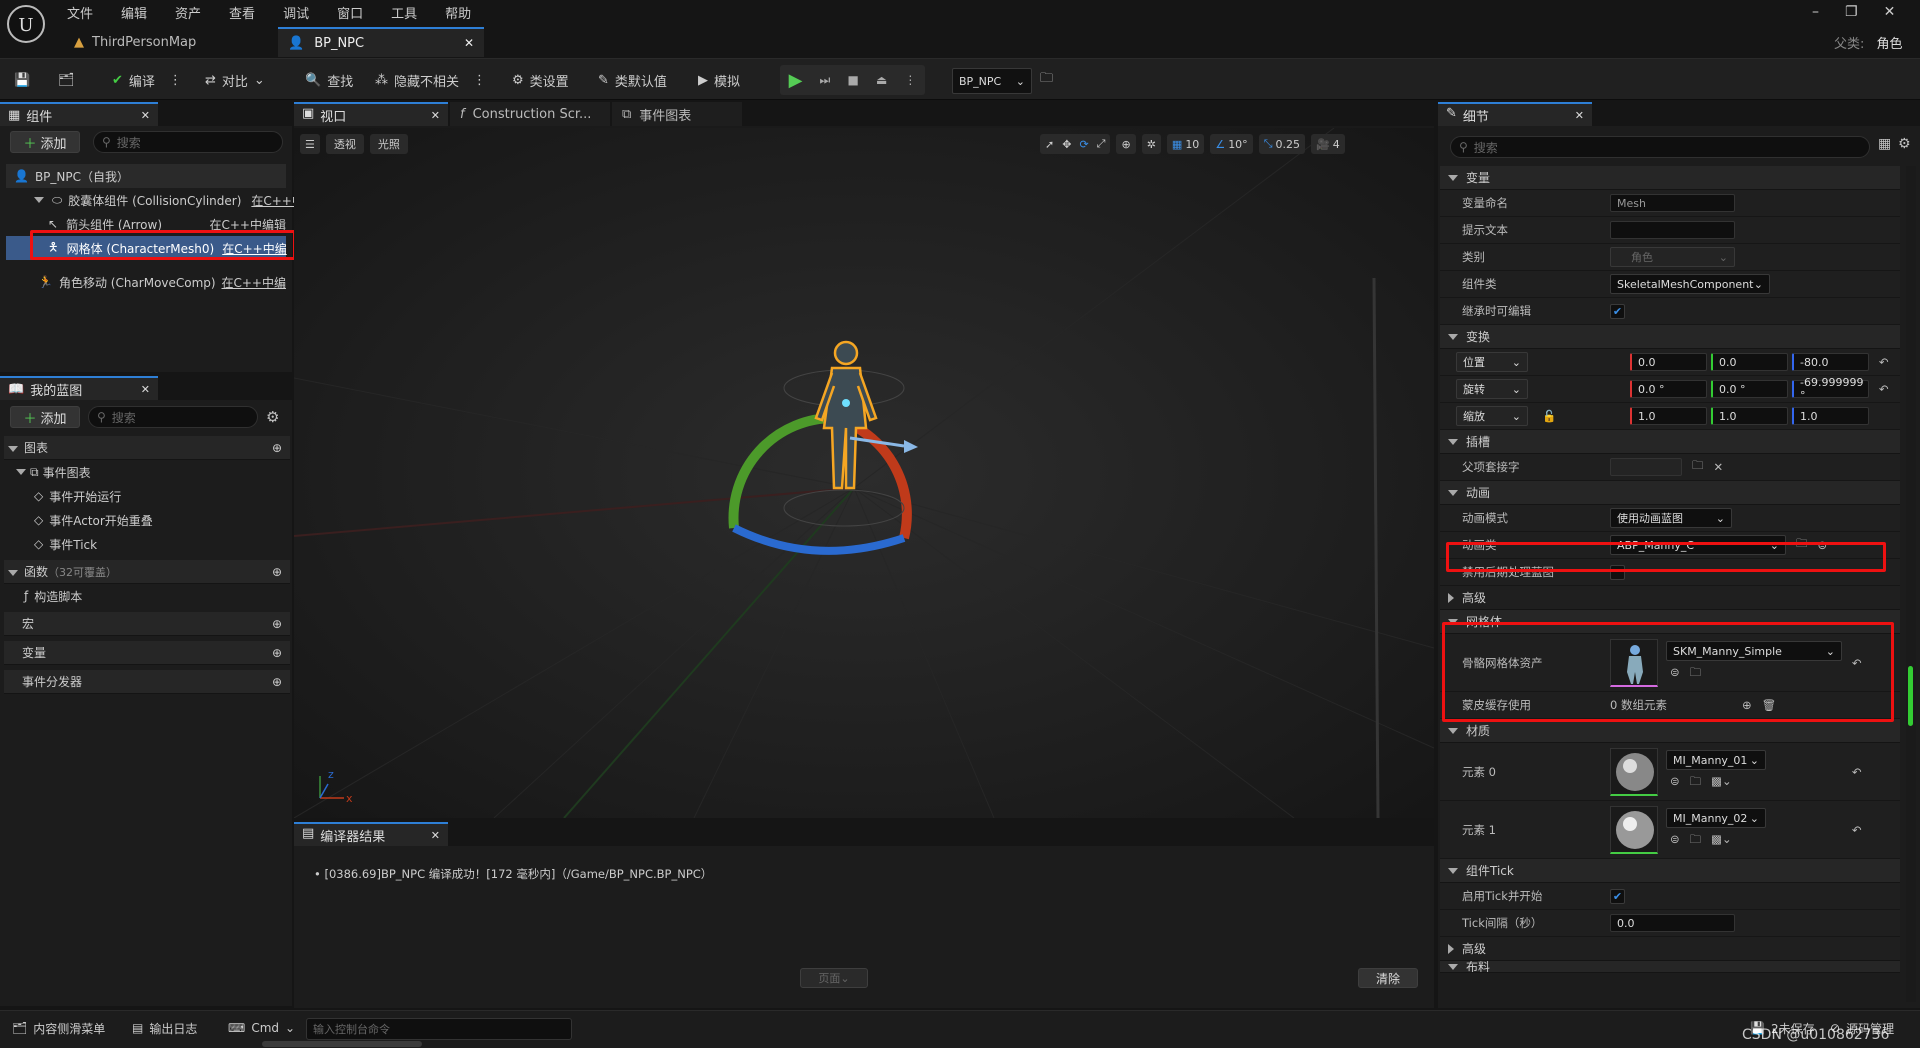  Describe the element at coordinates (147, 472) in the screenshot. I see `event-graph-item: ⧉ 事件图表` at that location.